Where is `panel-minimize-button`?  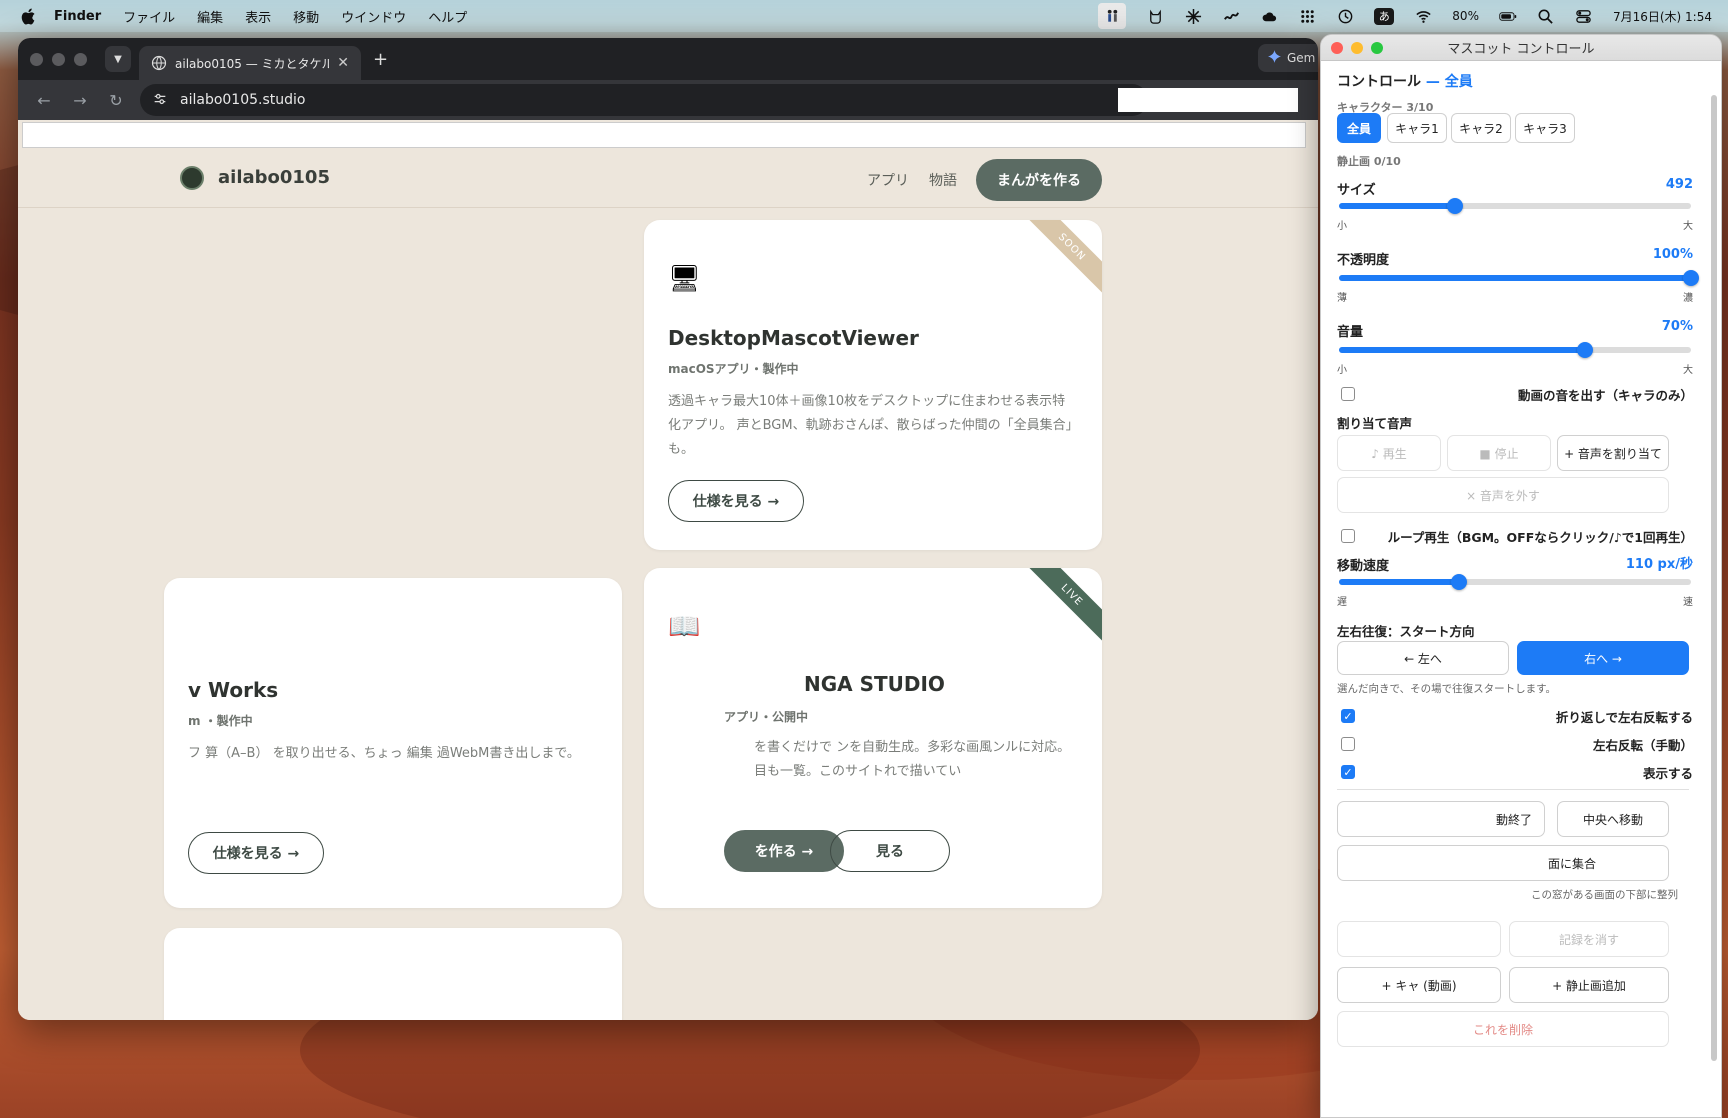
panel-minimize-button is located at coordinates (1357, 48).